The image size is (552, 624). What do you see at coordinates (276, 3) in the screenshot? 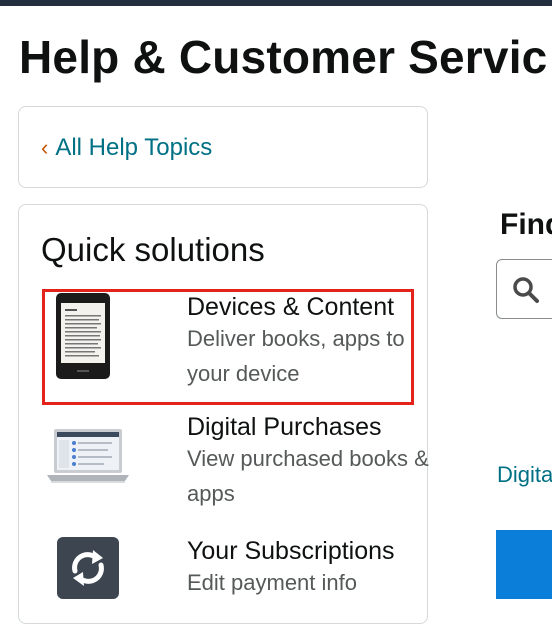
I see `top-nav-bar` at bounding box center [276, 3].